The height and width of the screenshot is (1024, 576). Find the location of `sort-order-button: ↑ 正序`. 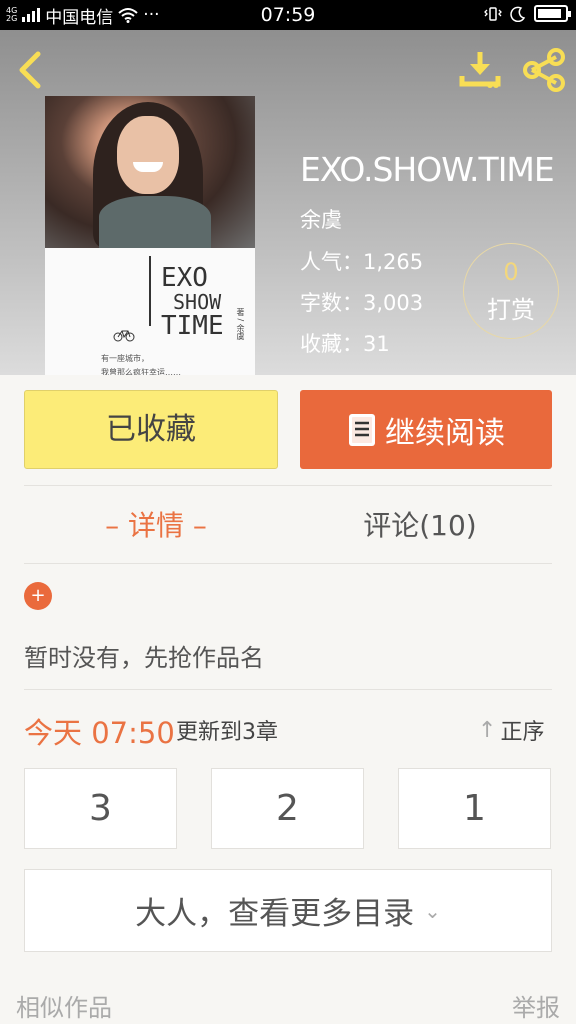

sort-order-button: ↑ 正序 is located at coordinates (511, 730).